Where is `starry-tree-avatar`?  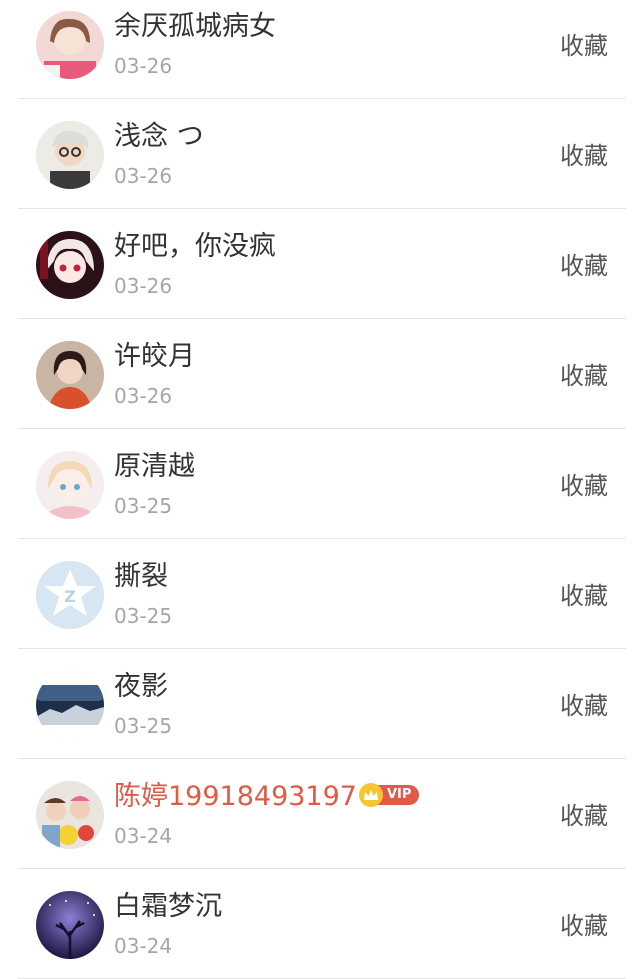 starry-tree-avatar is located at coordinates (70, 925).